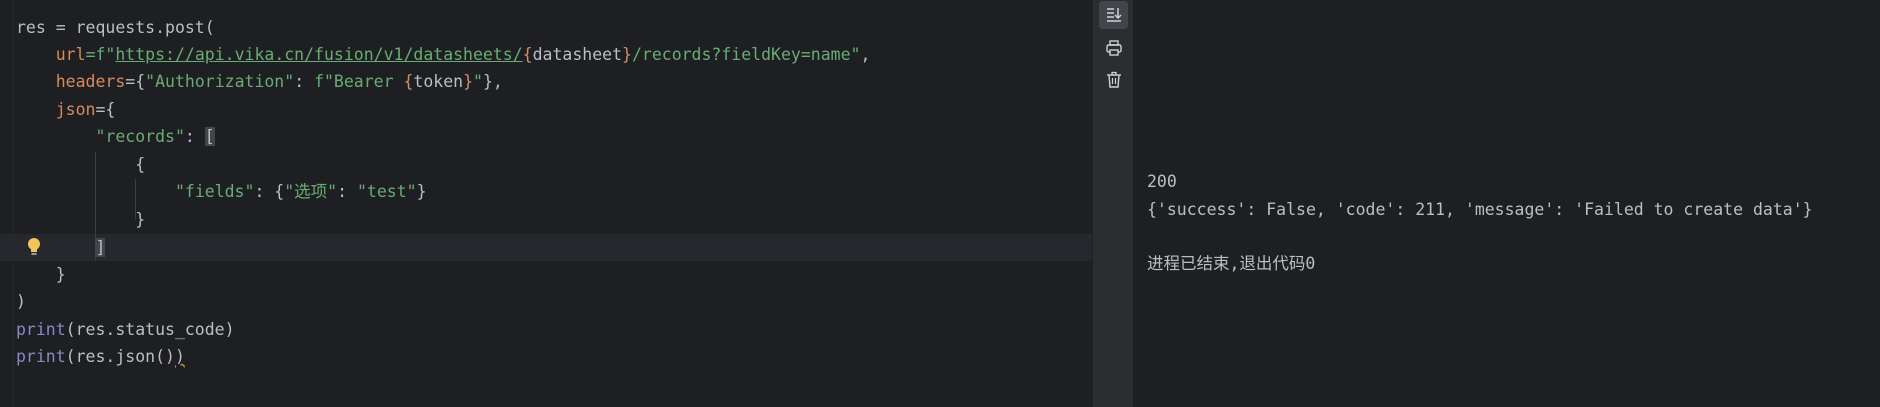 The height and width of the screenshot is (407, 1880). What do you see at coordinates (85, 109) in the screenshot?
I see `code-line-4: json={` at bounding box center [85, 109].